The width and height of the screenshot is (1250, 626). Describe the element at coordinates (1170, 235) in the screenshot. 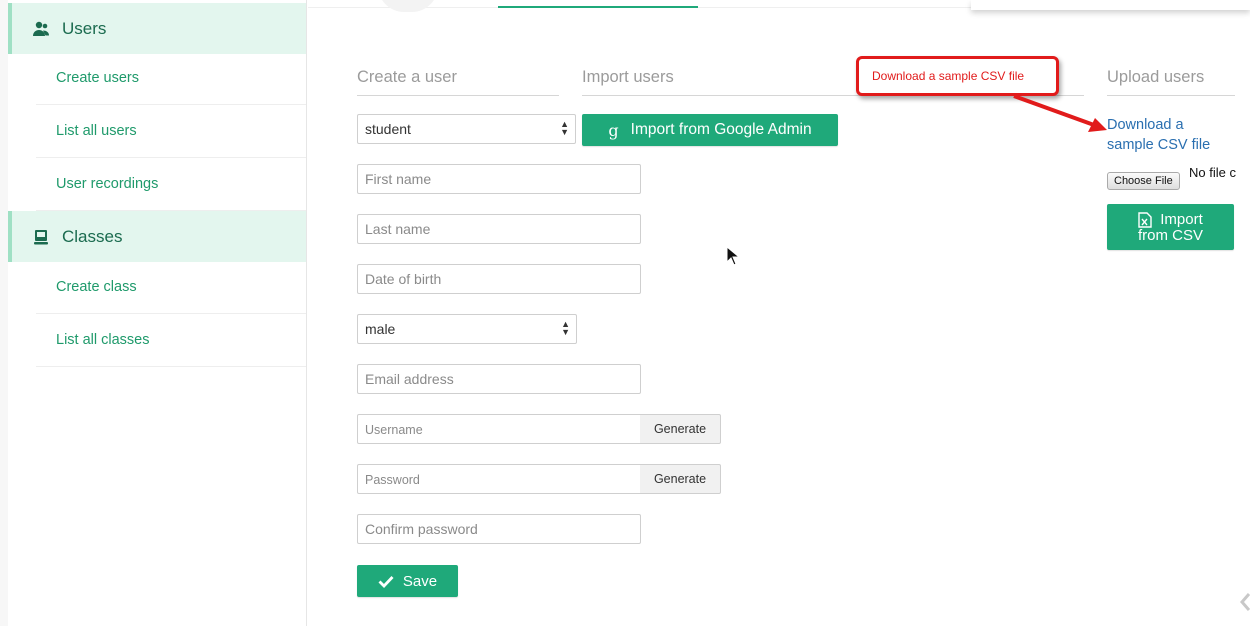

I see `import-csv-label-line2: from CSV` at that location.